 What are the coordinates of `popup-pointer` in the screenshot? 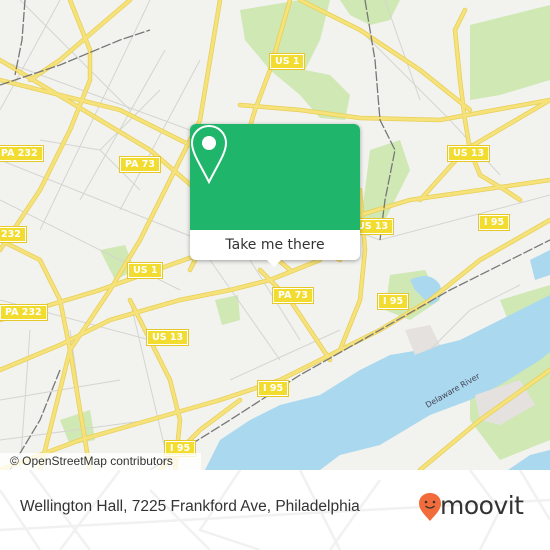 It's located at (274, 263).